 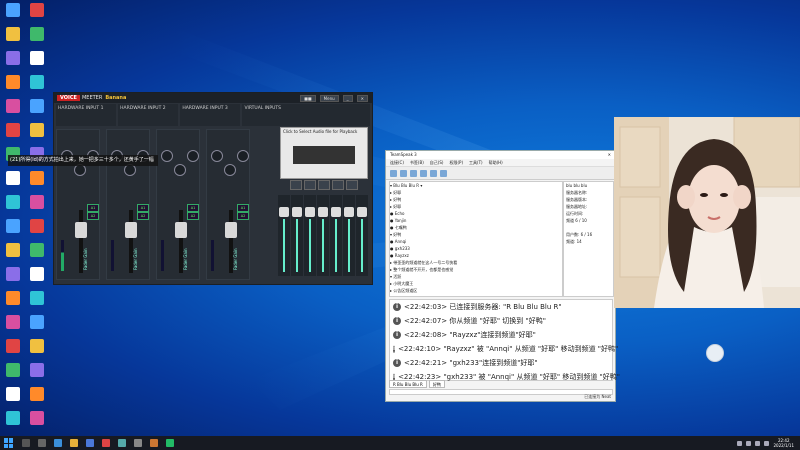 What do you see at coordinates (476, 199) in the screenshot?
I see `channel-tree-item: ▸ 好鸭` at bounding box center [476, 199].